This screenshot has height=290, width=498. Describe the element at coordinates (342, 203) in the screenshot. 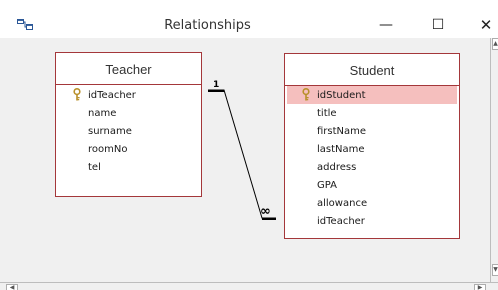

I see `field-name: allowance` at that location.